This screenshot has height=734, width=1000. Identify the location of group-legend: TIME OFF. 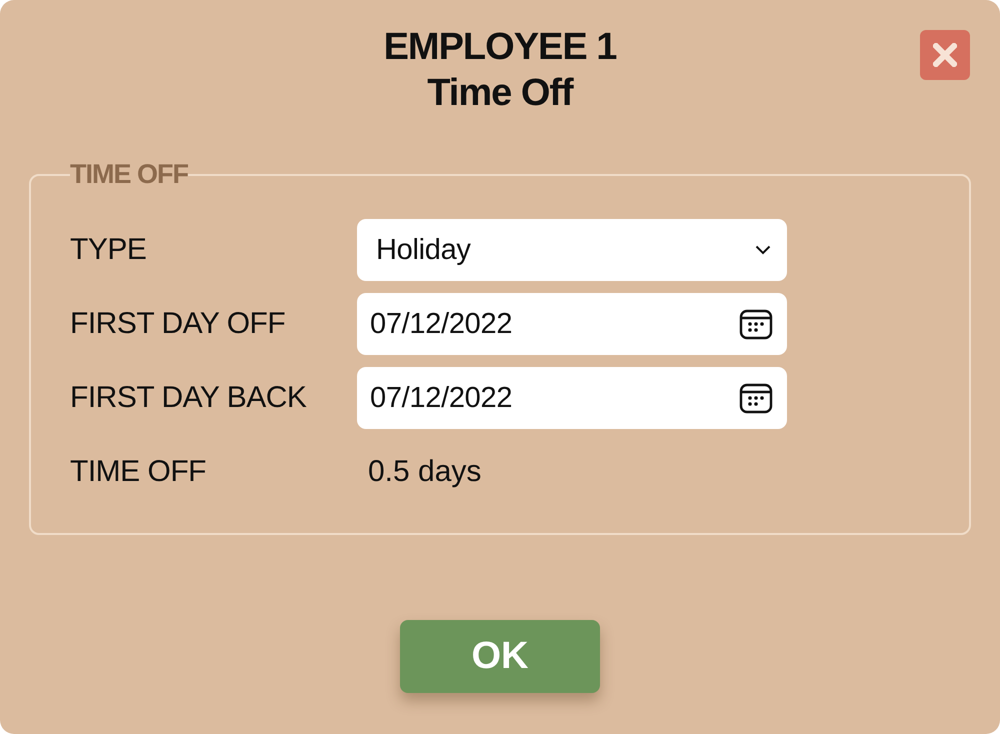
(129, 174).